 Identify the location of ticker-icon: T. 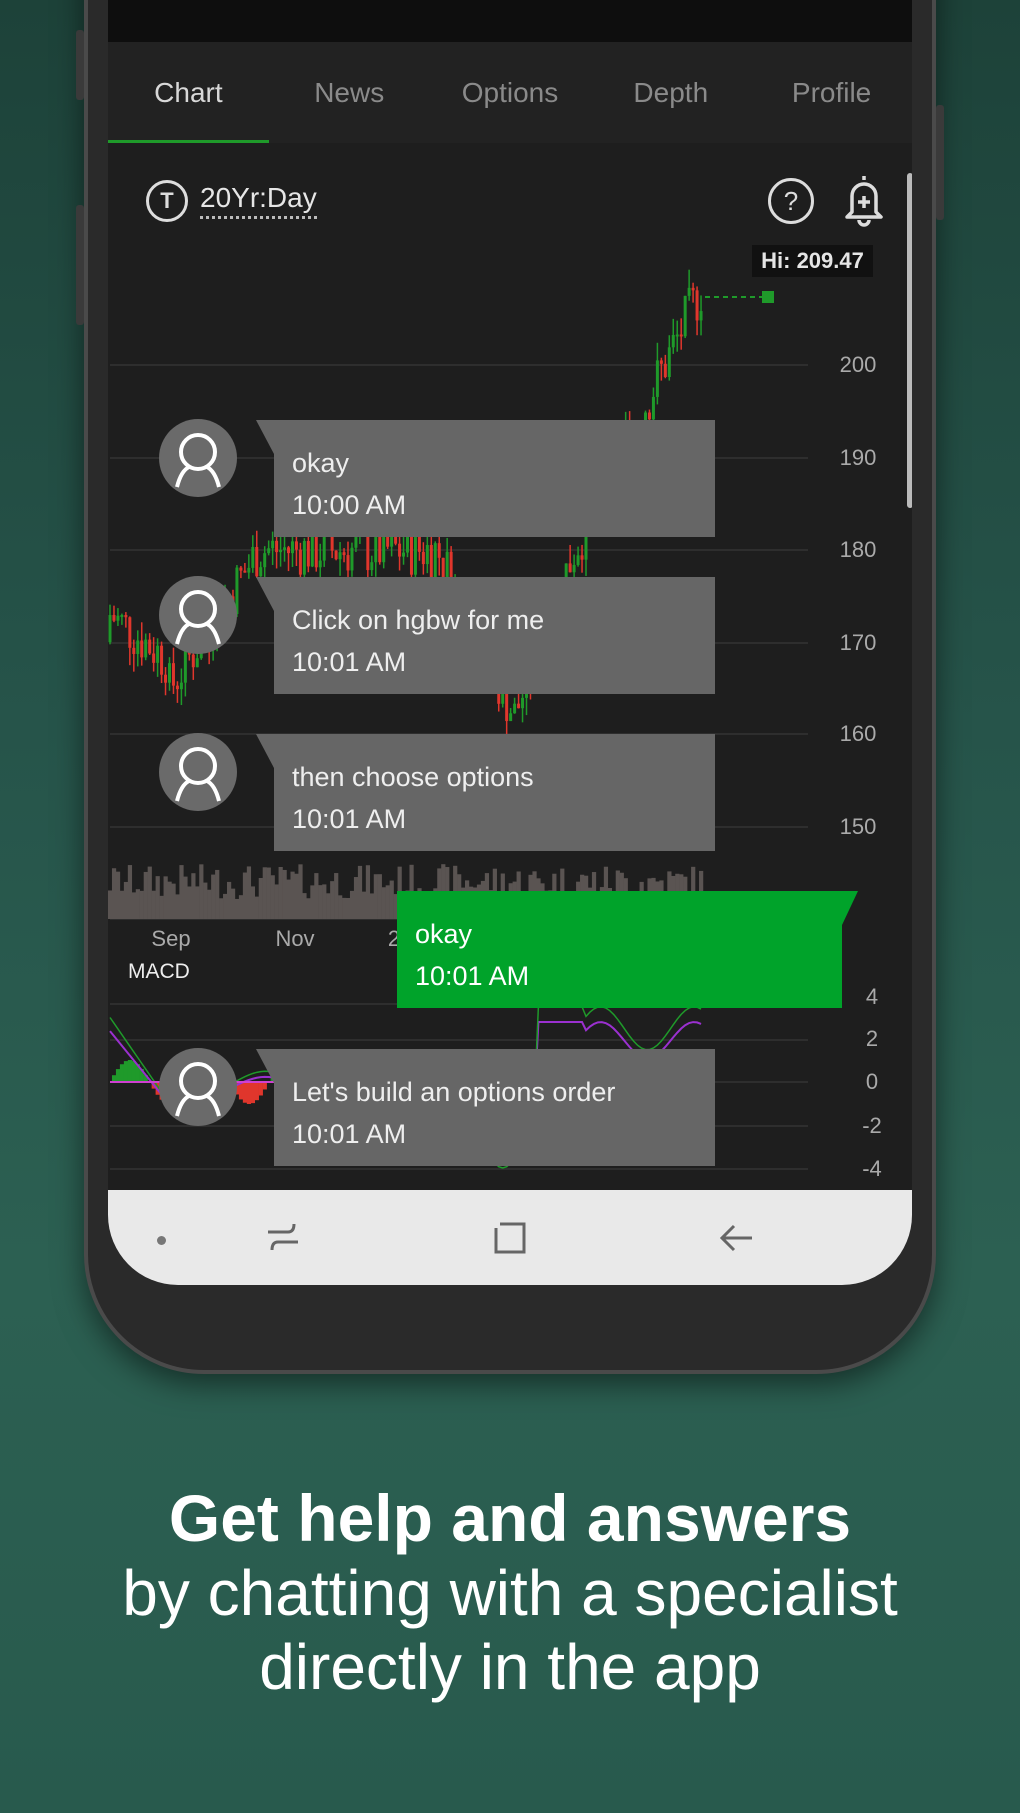
(167, 201).